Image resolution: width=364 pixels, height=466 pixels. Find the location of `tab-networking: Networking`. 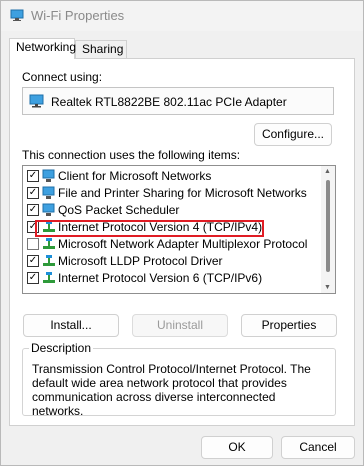

tab-networking: Networking is located at coordinates (42, 48).